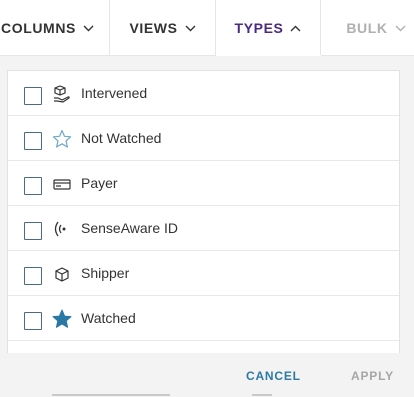 Image resolution: width=414 pixels, height=397 pixels. What do you see at coordinates (33, 186) in the screenshot?
I see `payer-checkbox` at bounding box center [33, 186].